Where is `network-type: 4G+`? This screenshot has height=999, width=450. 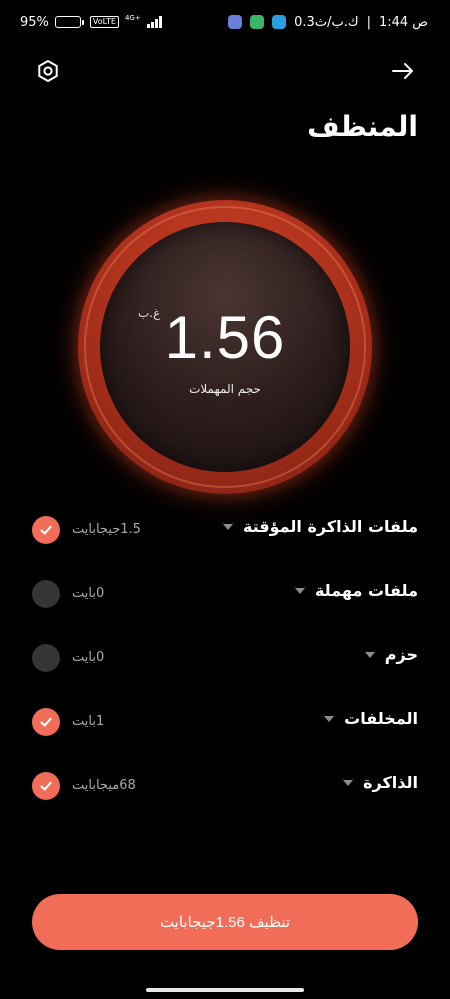
network-type: 4G+ is located at coordinates (132, 18).